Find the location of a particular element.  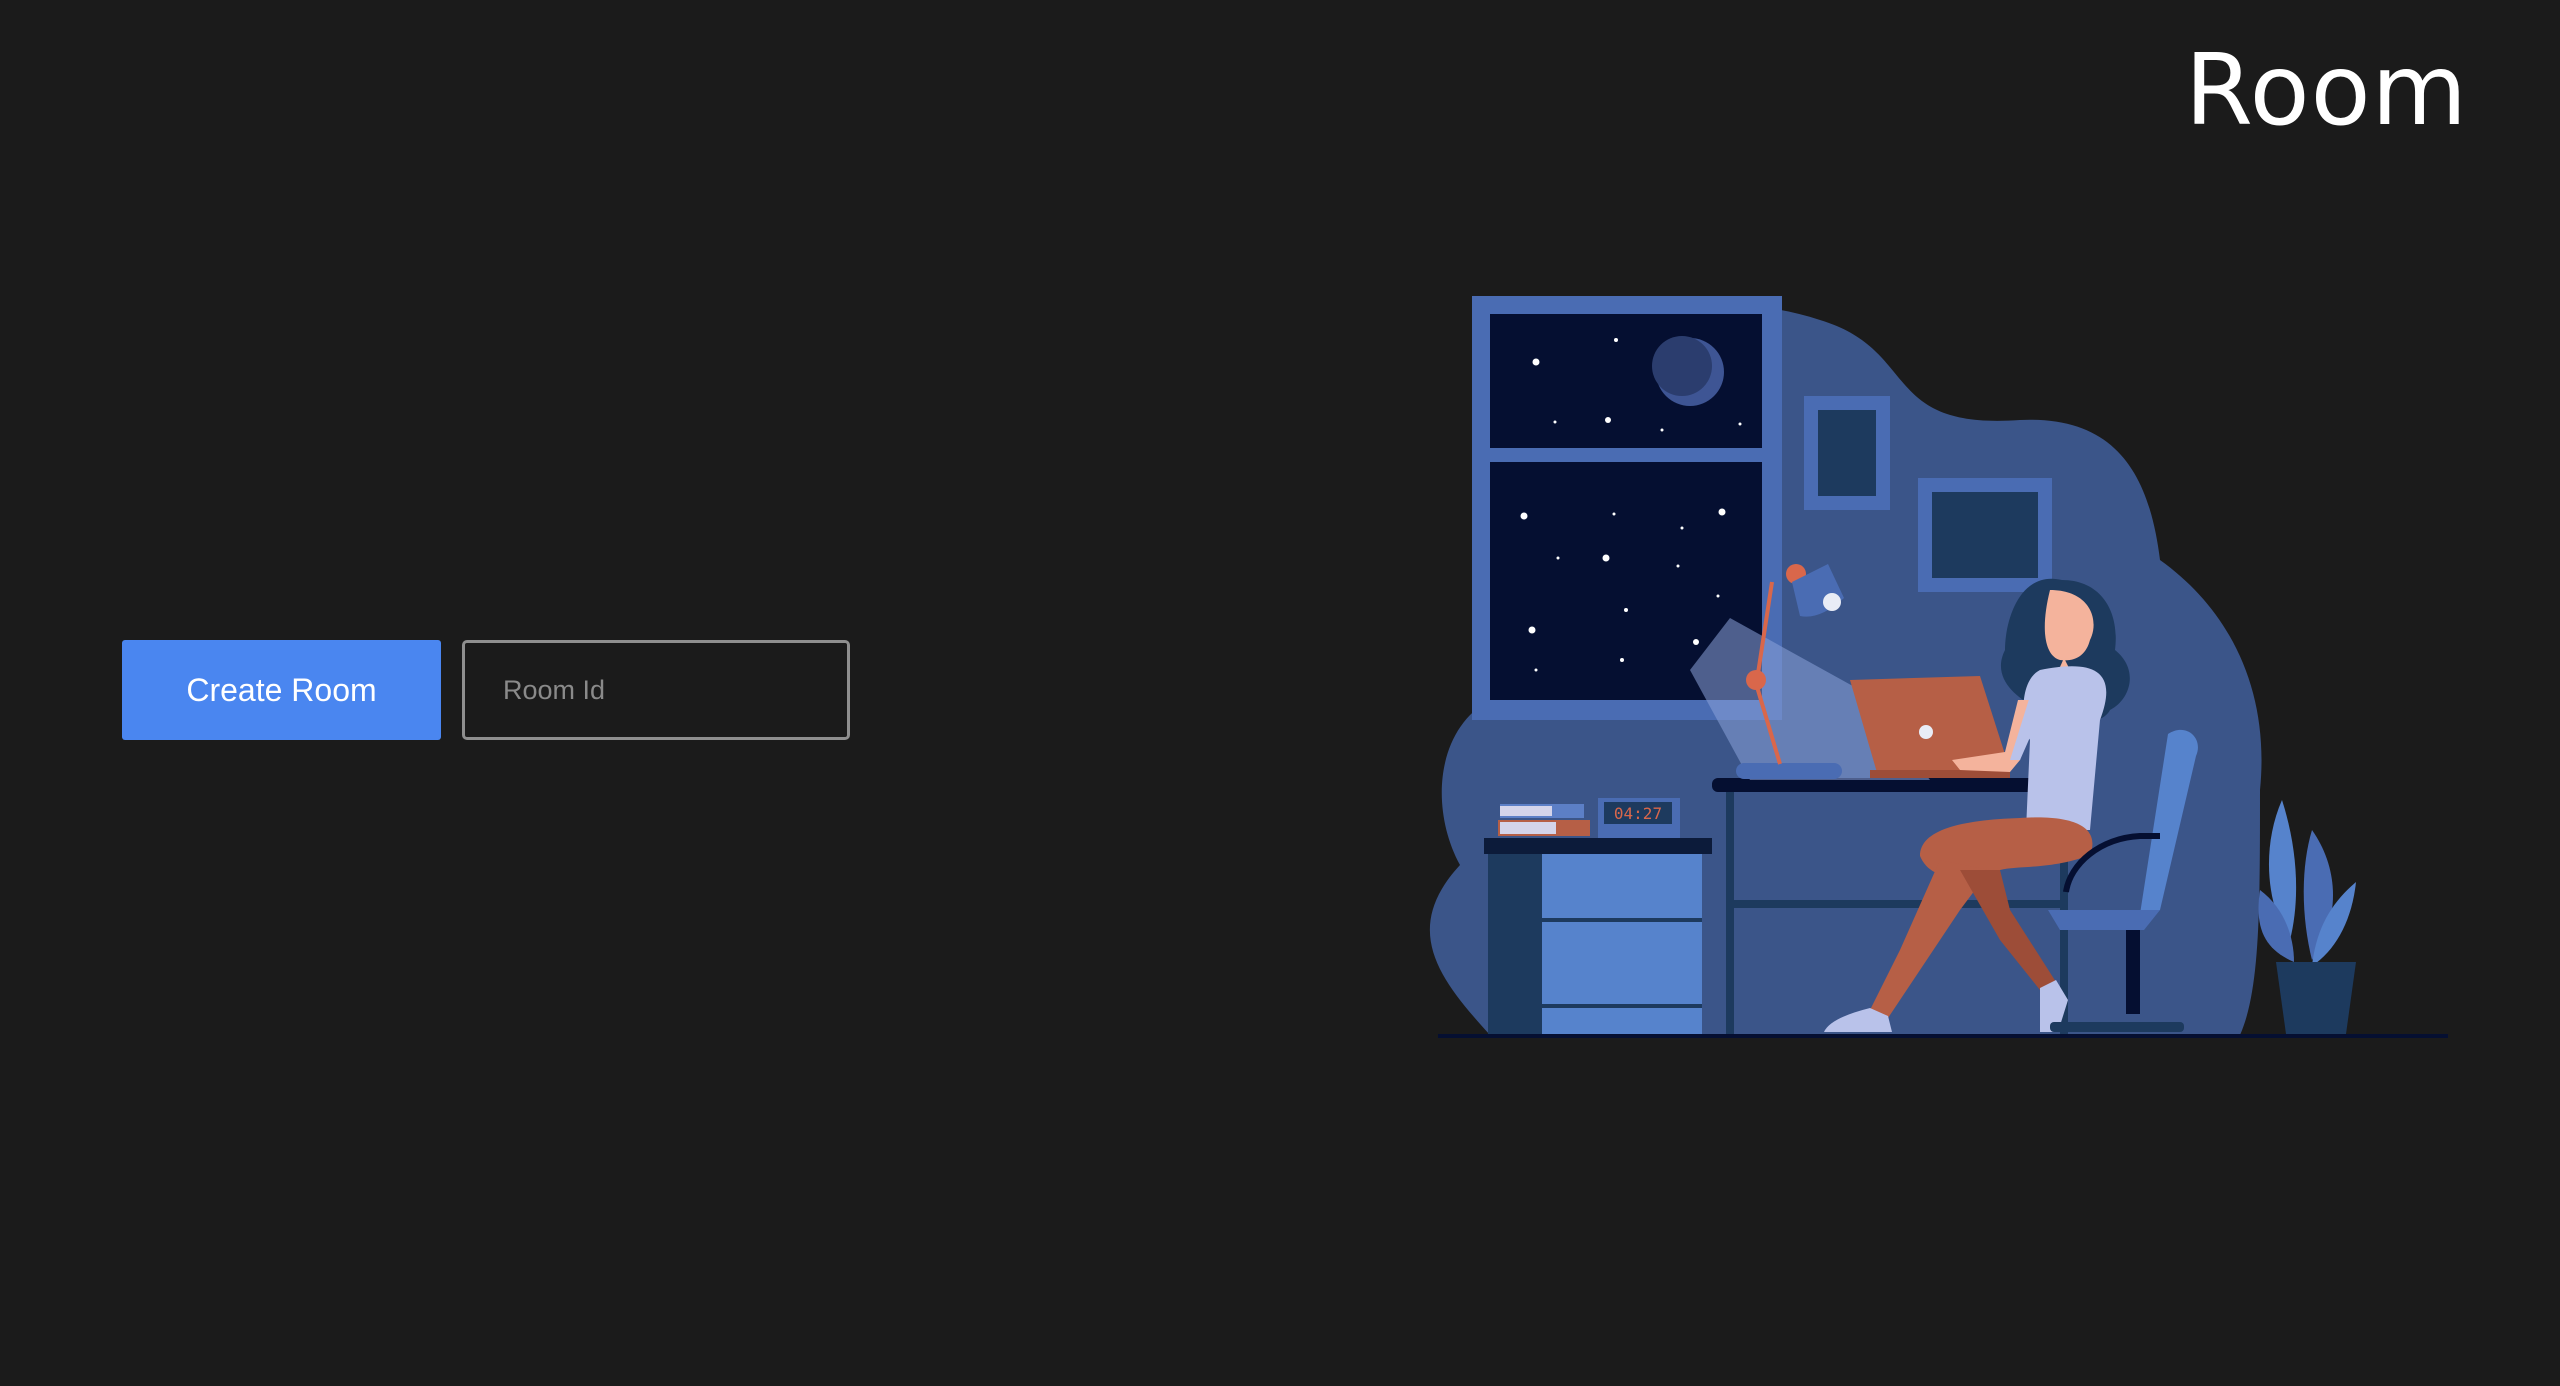

room-id-input is located at coordinates (656, 690).